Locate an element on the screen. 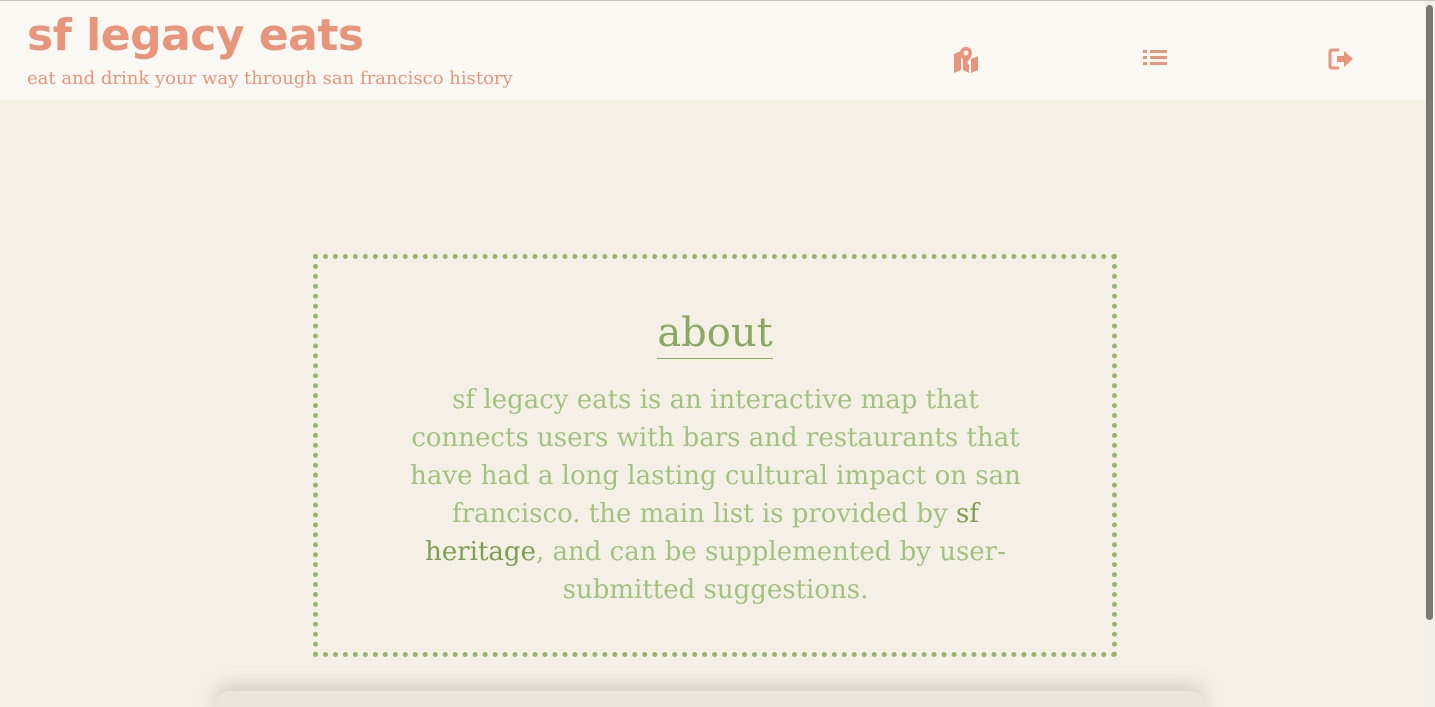 The width and height of the screenshot is (1435, 707). scrollbar-track is located at coordinates (1430, 354).